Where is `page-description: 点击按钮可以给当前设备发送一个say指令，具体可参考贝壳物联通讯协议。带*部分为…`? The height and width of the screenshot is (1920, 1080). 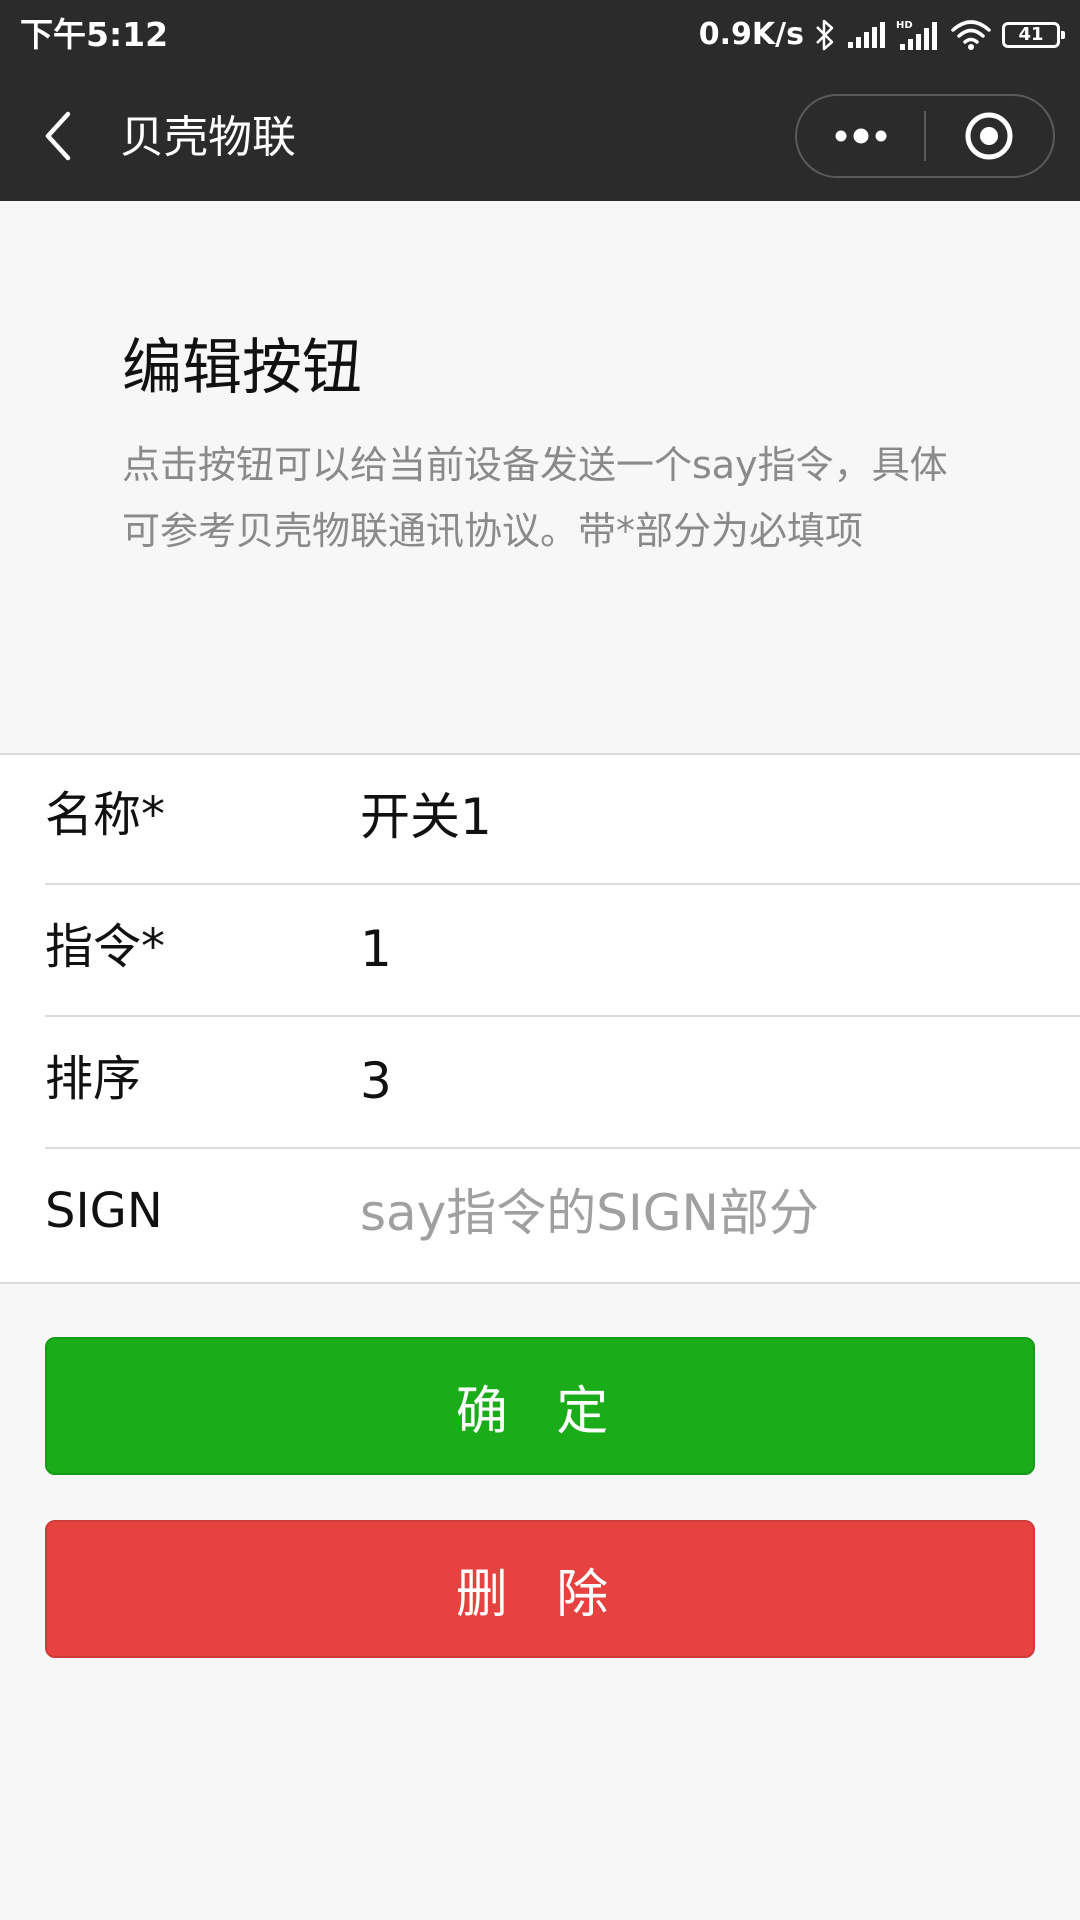
page-description: 点击按钮可以给当前设备发送一个say指令，具体可参考贝壳物联通讯协议。带*部分为… is located at coordinates (535, 498).